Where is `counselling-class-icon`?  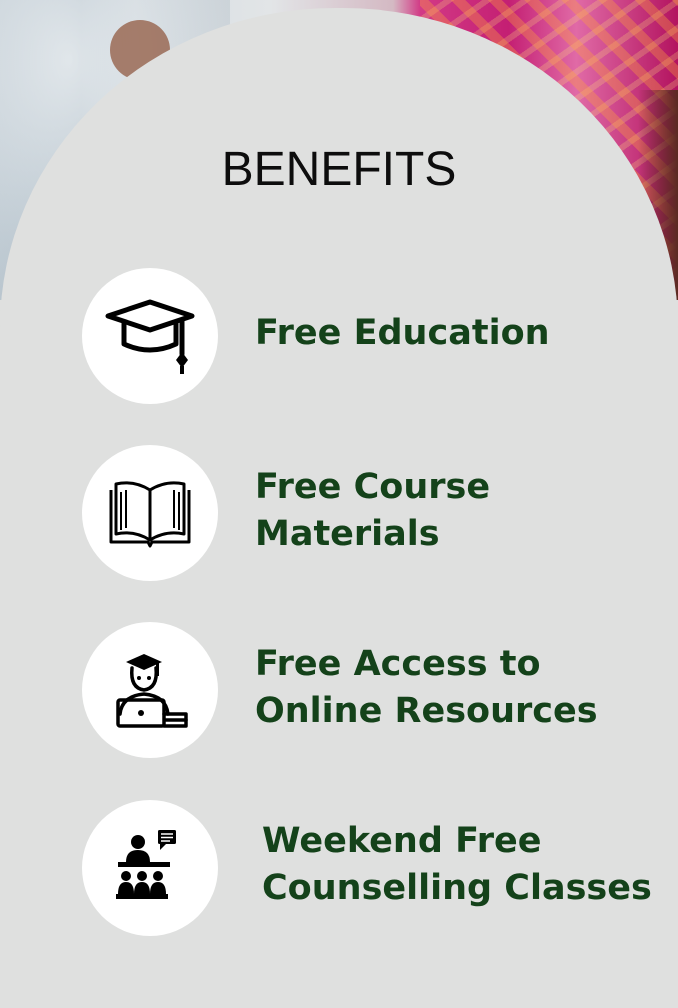 counselling-class-icon is located at coordinates (146, 864).